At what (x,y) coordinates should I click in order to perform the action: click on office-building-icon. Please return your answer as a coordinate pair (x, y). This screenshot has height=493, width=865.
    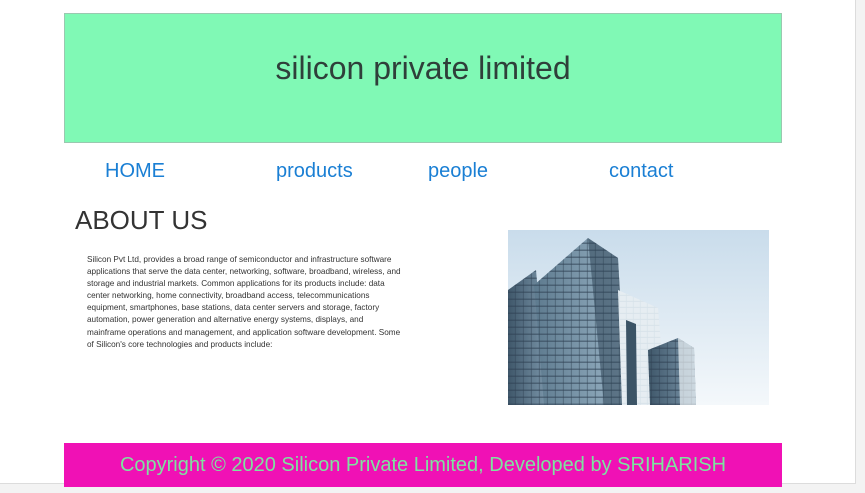
    Looking at the image, I should click on (638, 317).